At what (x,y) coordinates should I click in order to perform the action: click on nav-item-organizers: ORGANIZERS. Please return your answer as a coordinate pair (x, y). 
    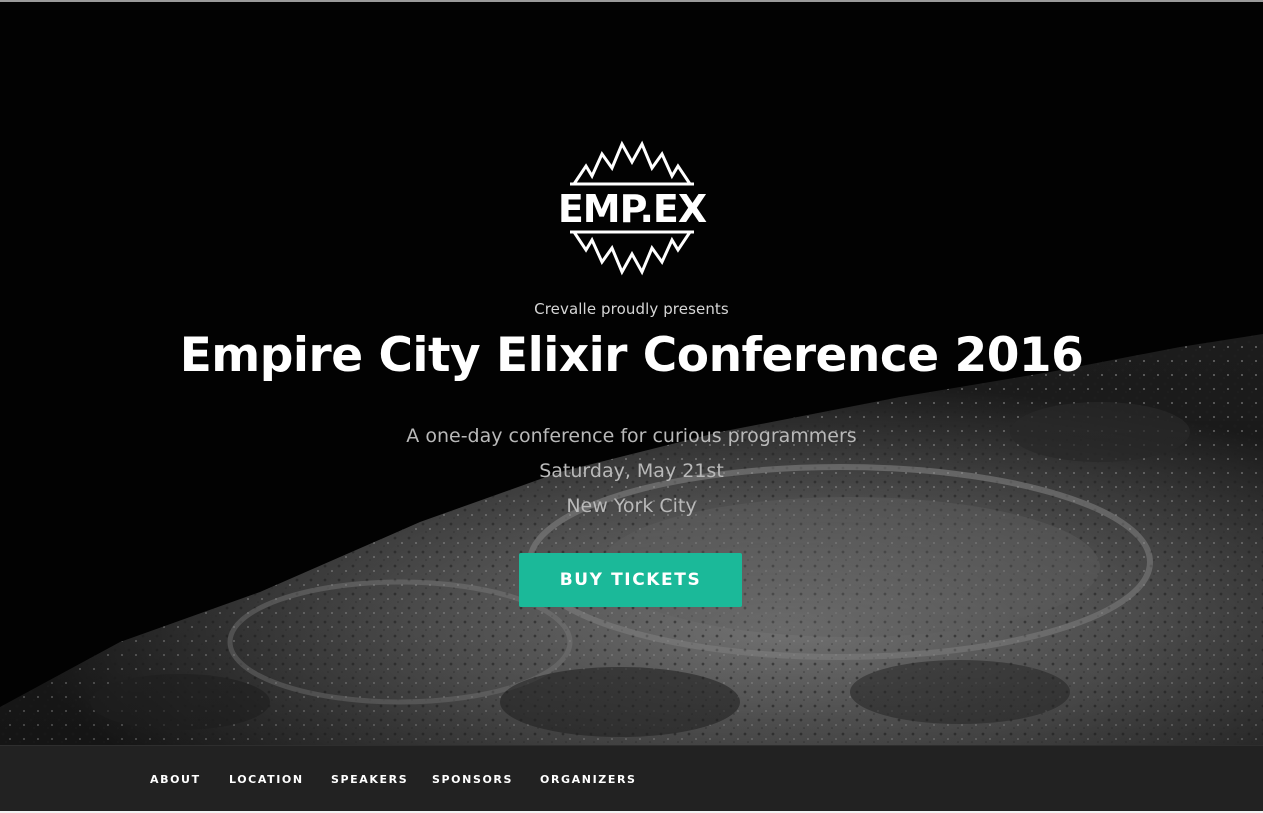
    Looking at the image, I should click on (588, 779).